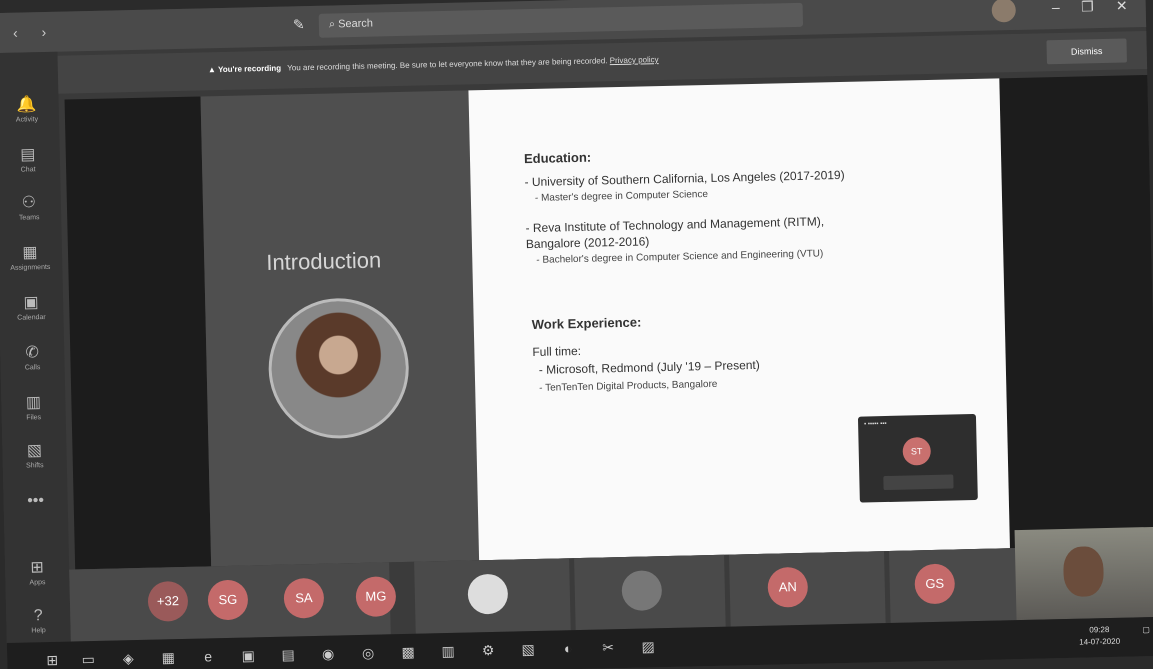  What do you see at coordinates (211, 70) in the screenshot?
I see `warning-icon: ▲` at bounding box center [211, 70].